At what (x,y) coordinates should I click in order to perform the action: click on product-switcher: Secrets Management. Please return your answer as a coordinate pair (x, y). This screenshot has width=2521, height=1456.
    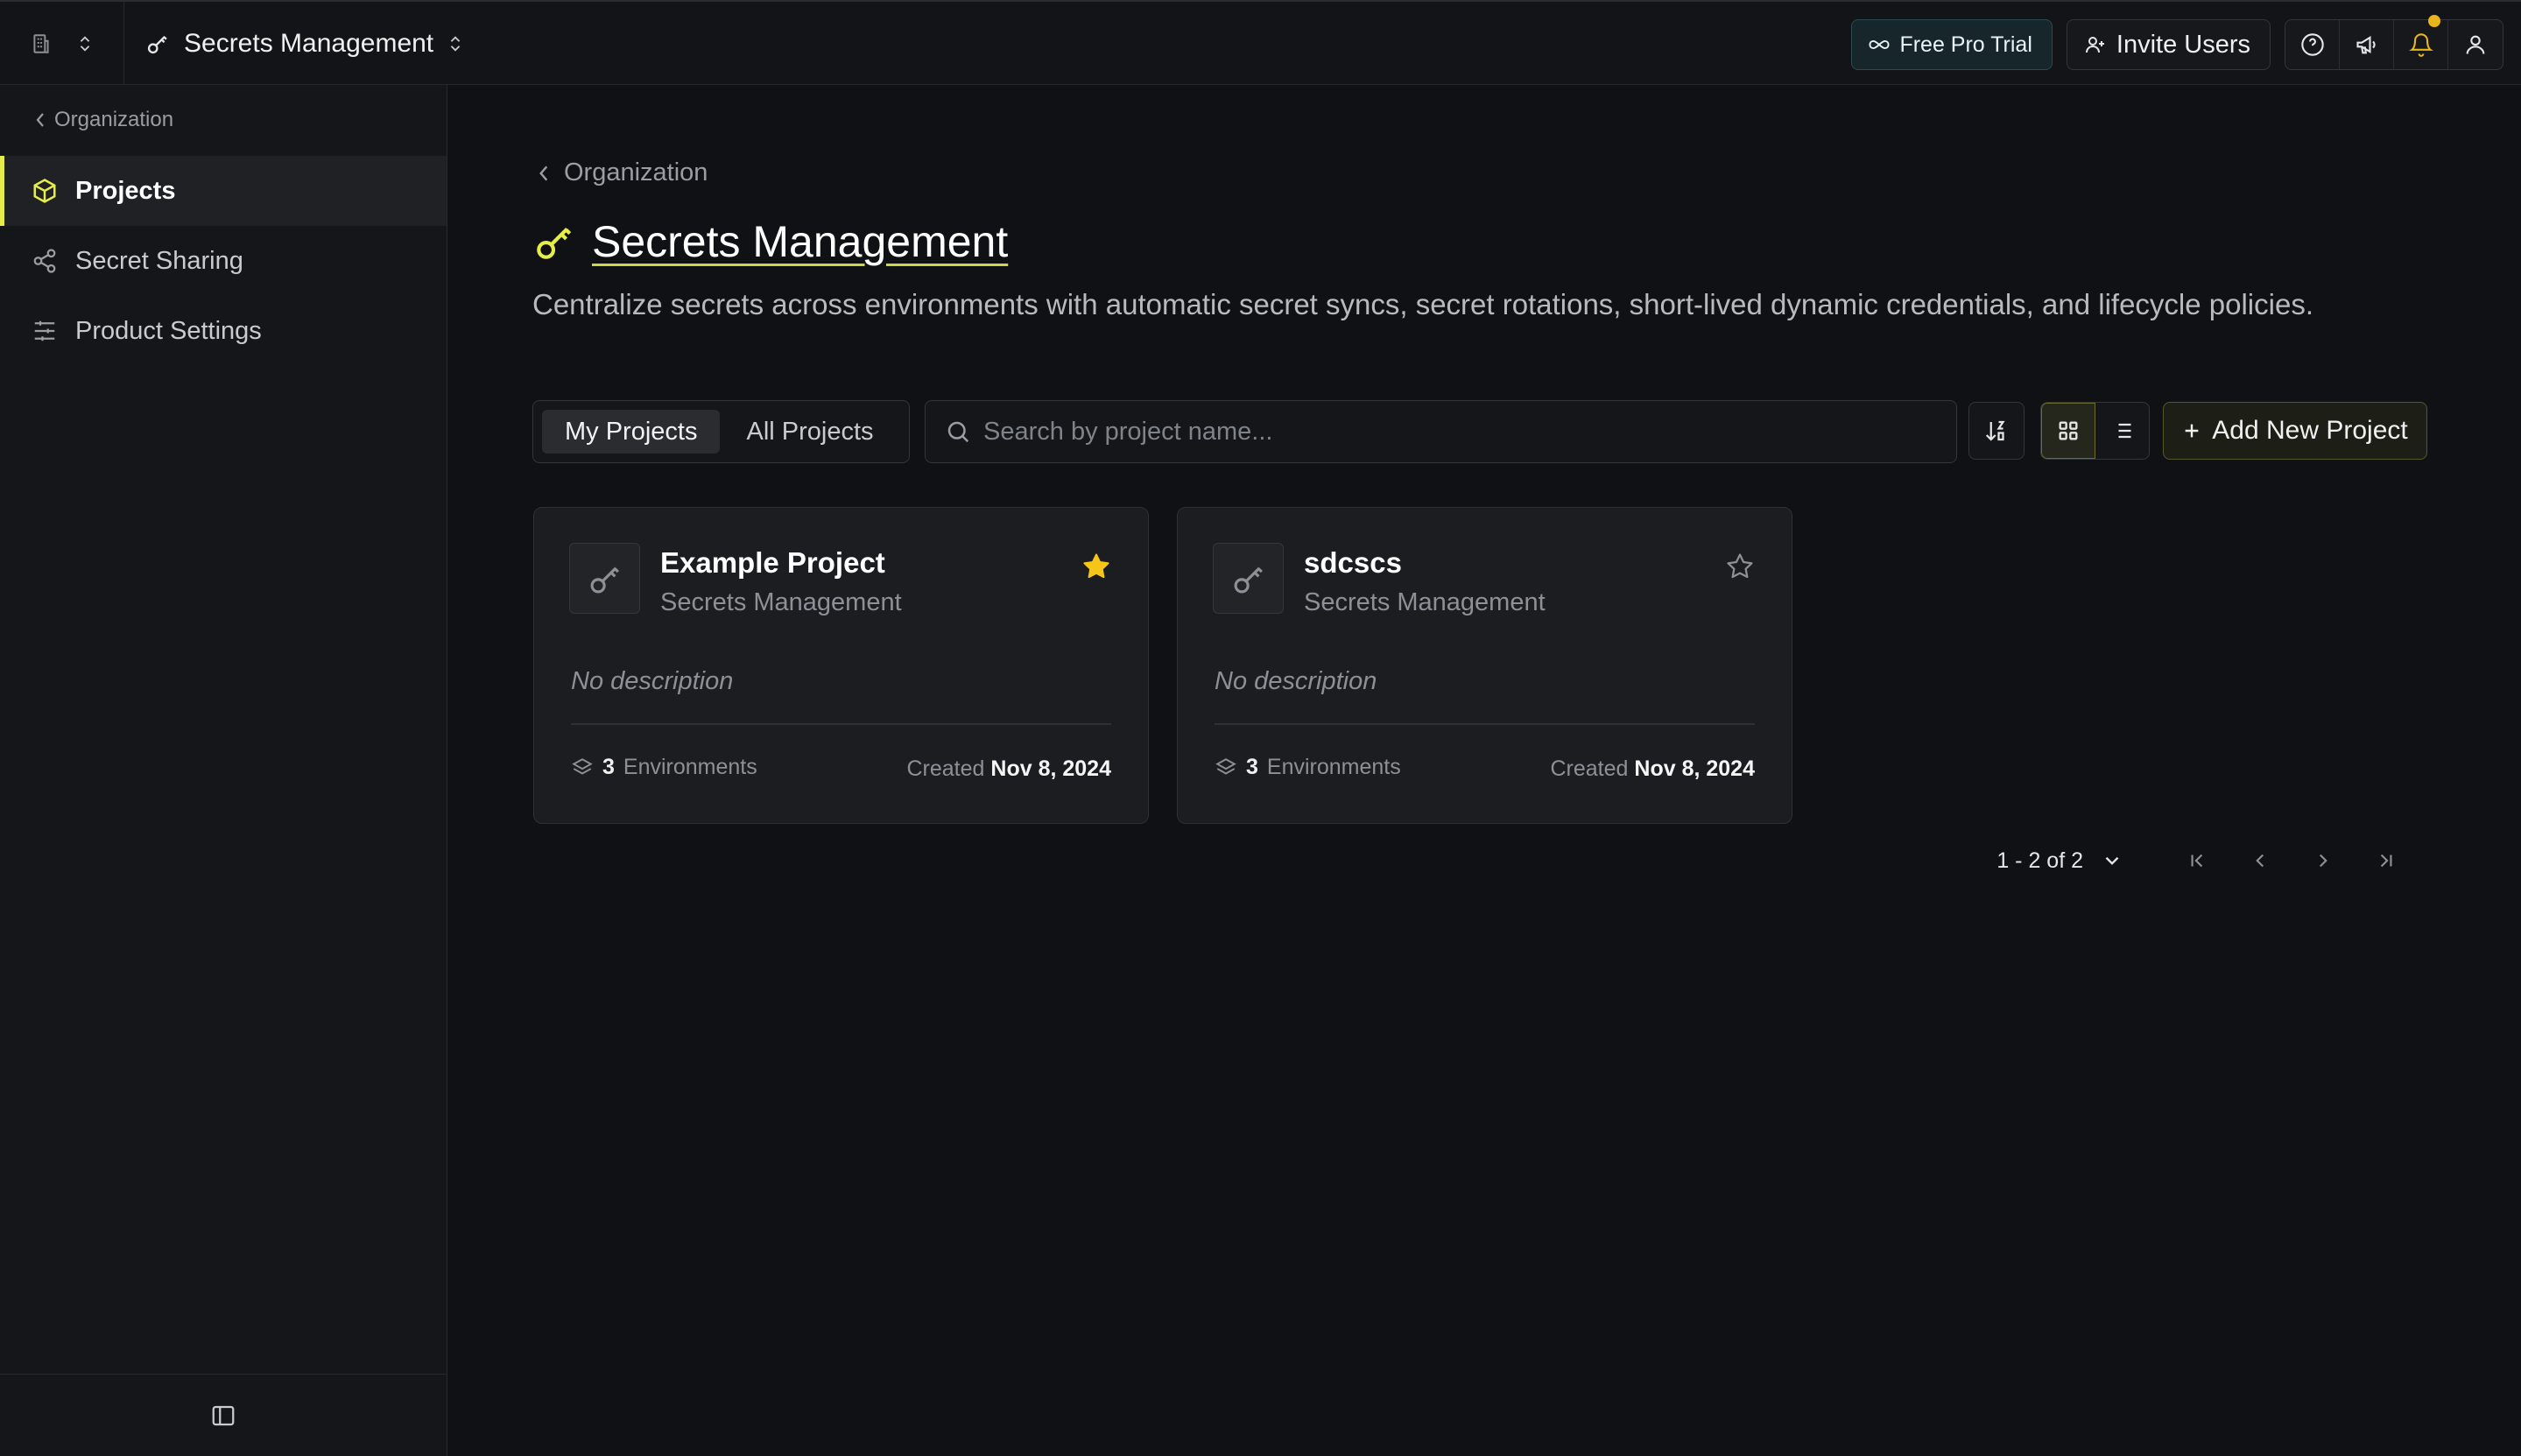
    Looking at the image, I should click on (305, 43).